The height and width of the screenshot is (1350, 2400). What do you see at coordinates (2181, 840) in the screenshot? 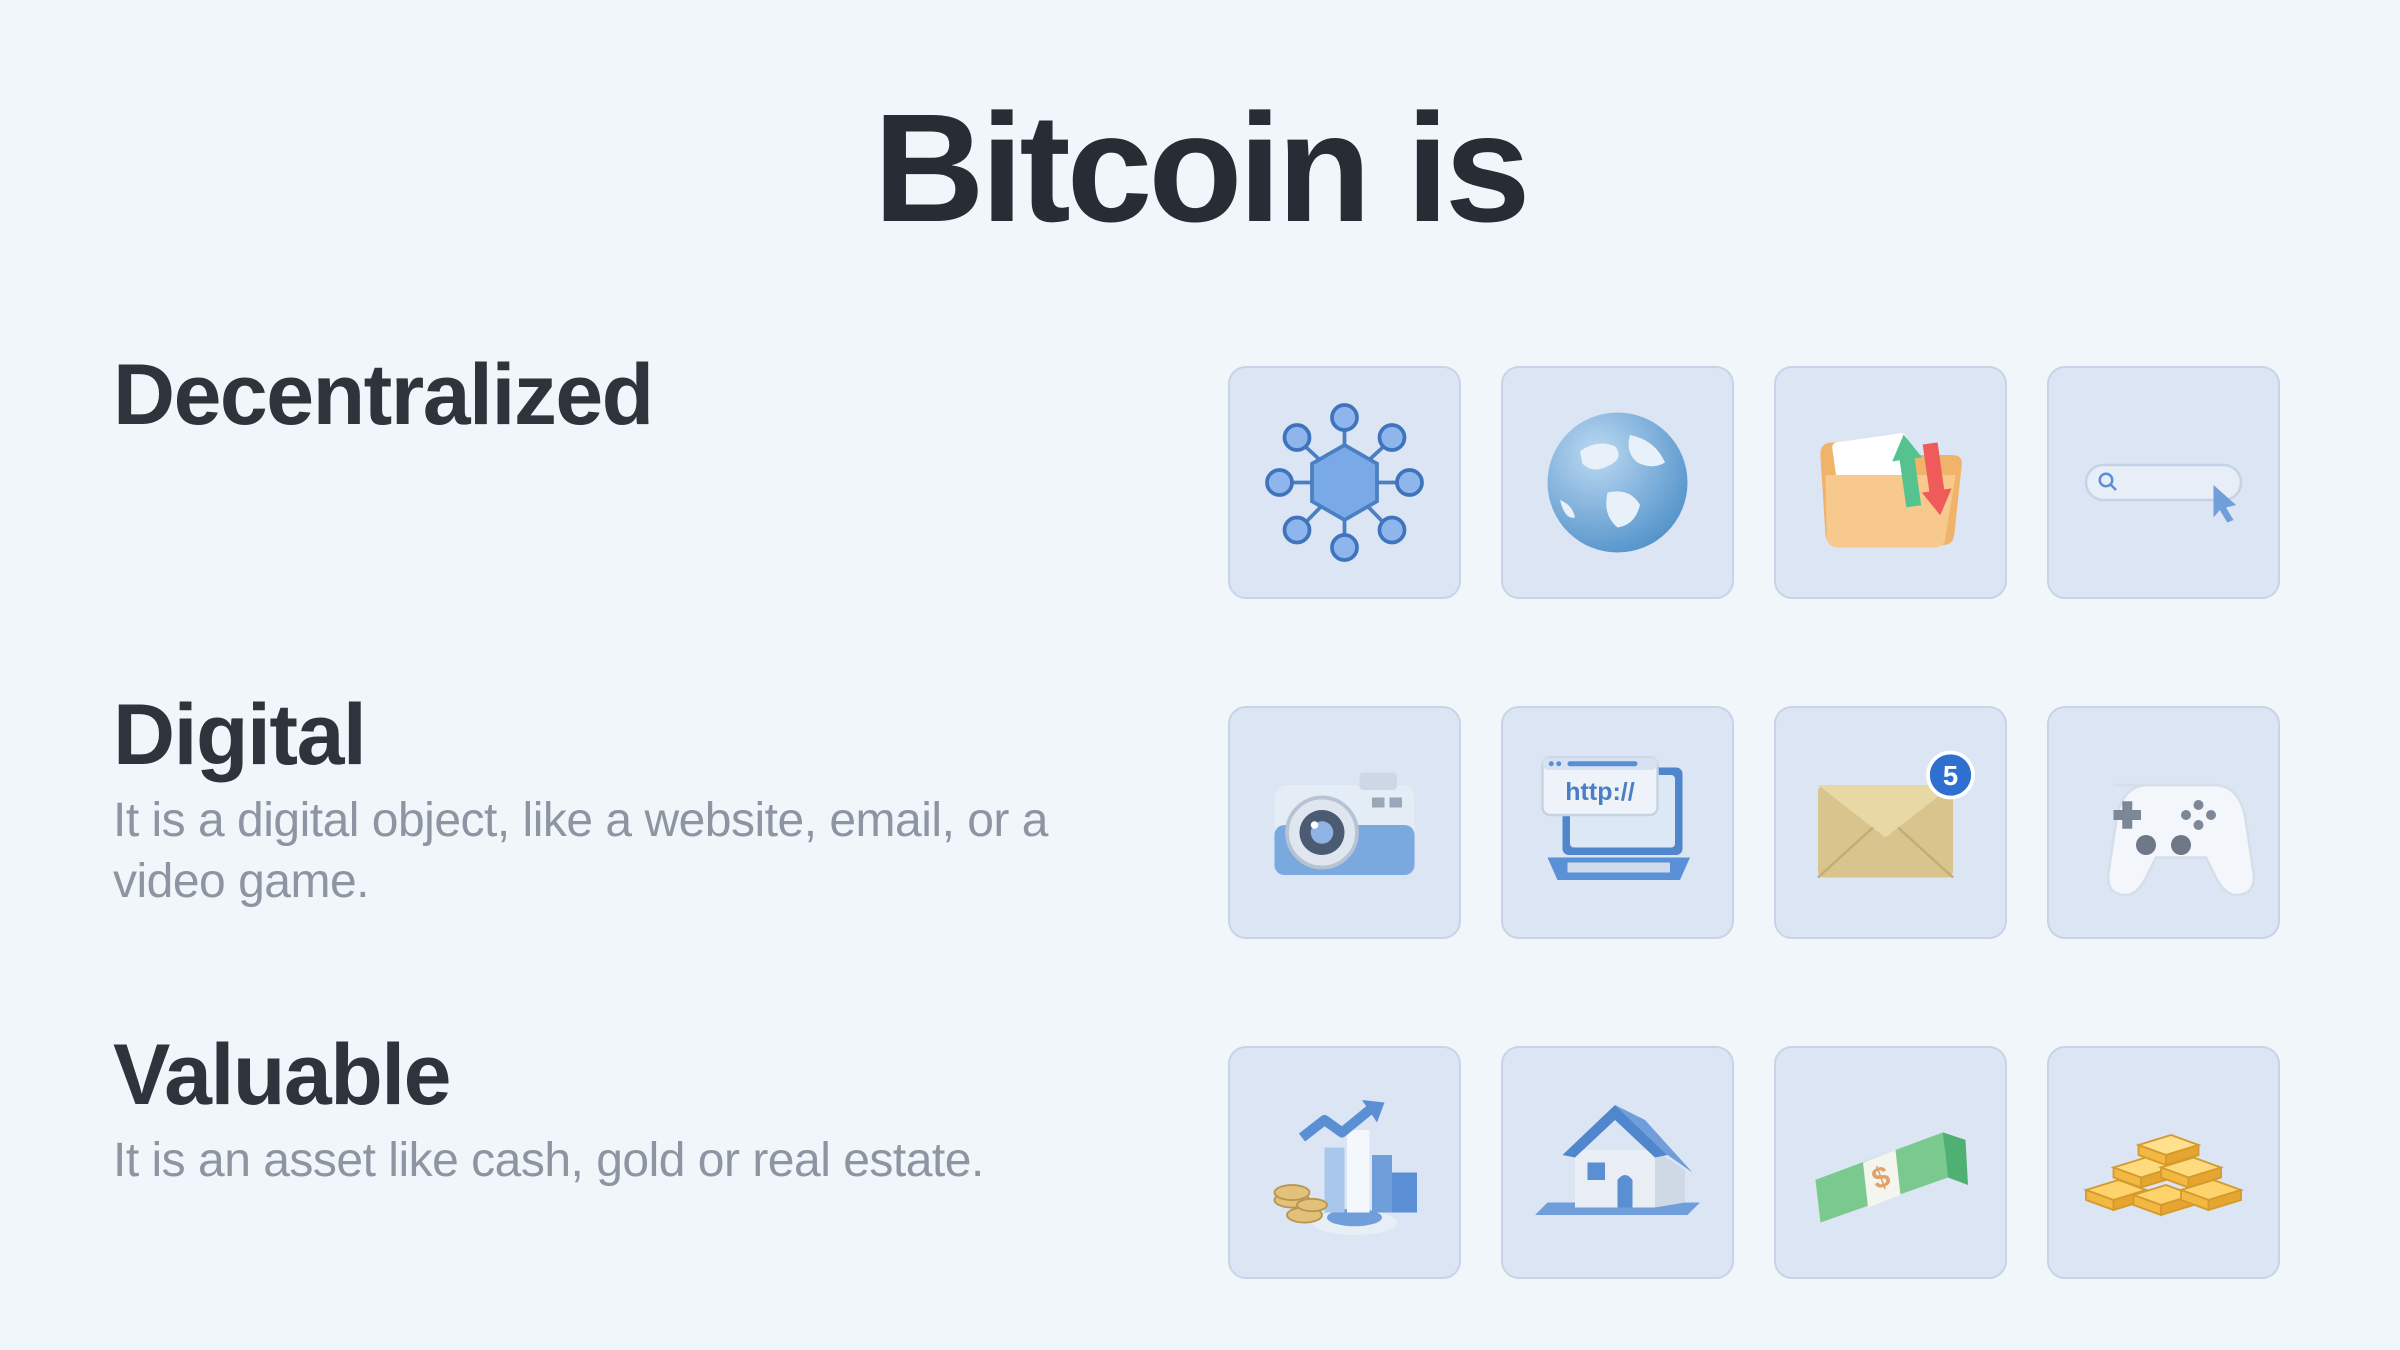
I see `game-controller-icon` at bounding box center [2181, 840].